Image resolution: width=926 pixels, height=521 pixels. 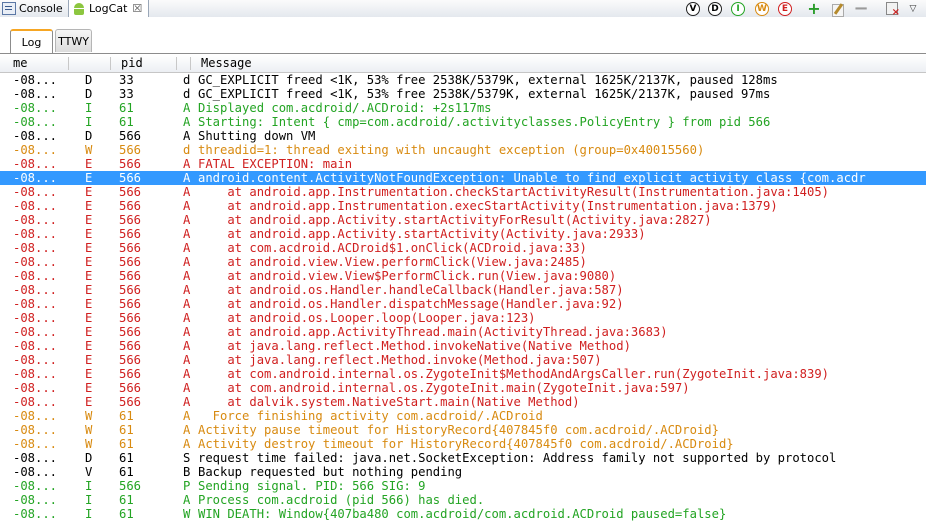 What do you see at coordinates (32, 8) in the screenshot?
I see `tab-console: Console` at bounding box center [32, 8].